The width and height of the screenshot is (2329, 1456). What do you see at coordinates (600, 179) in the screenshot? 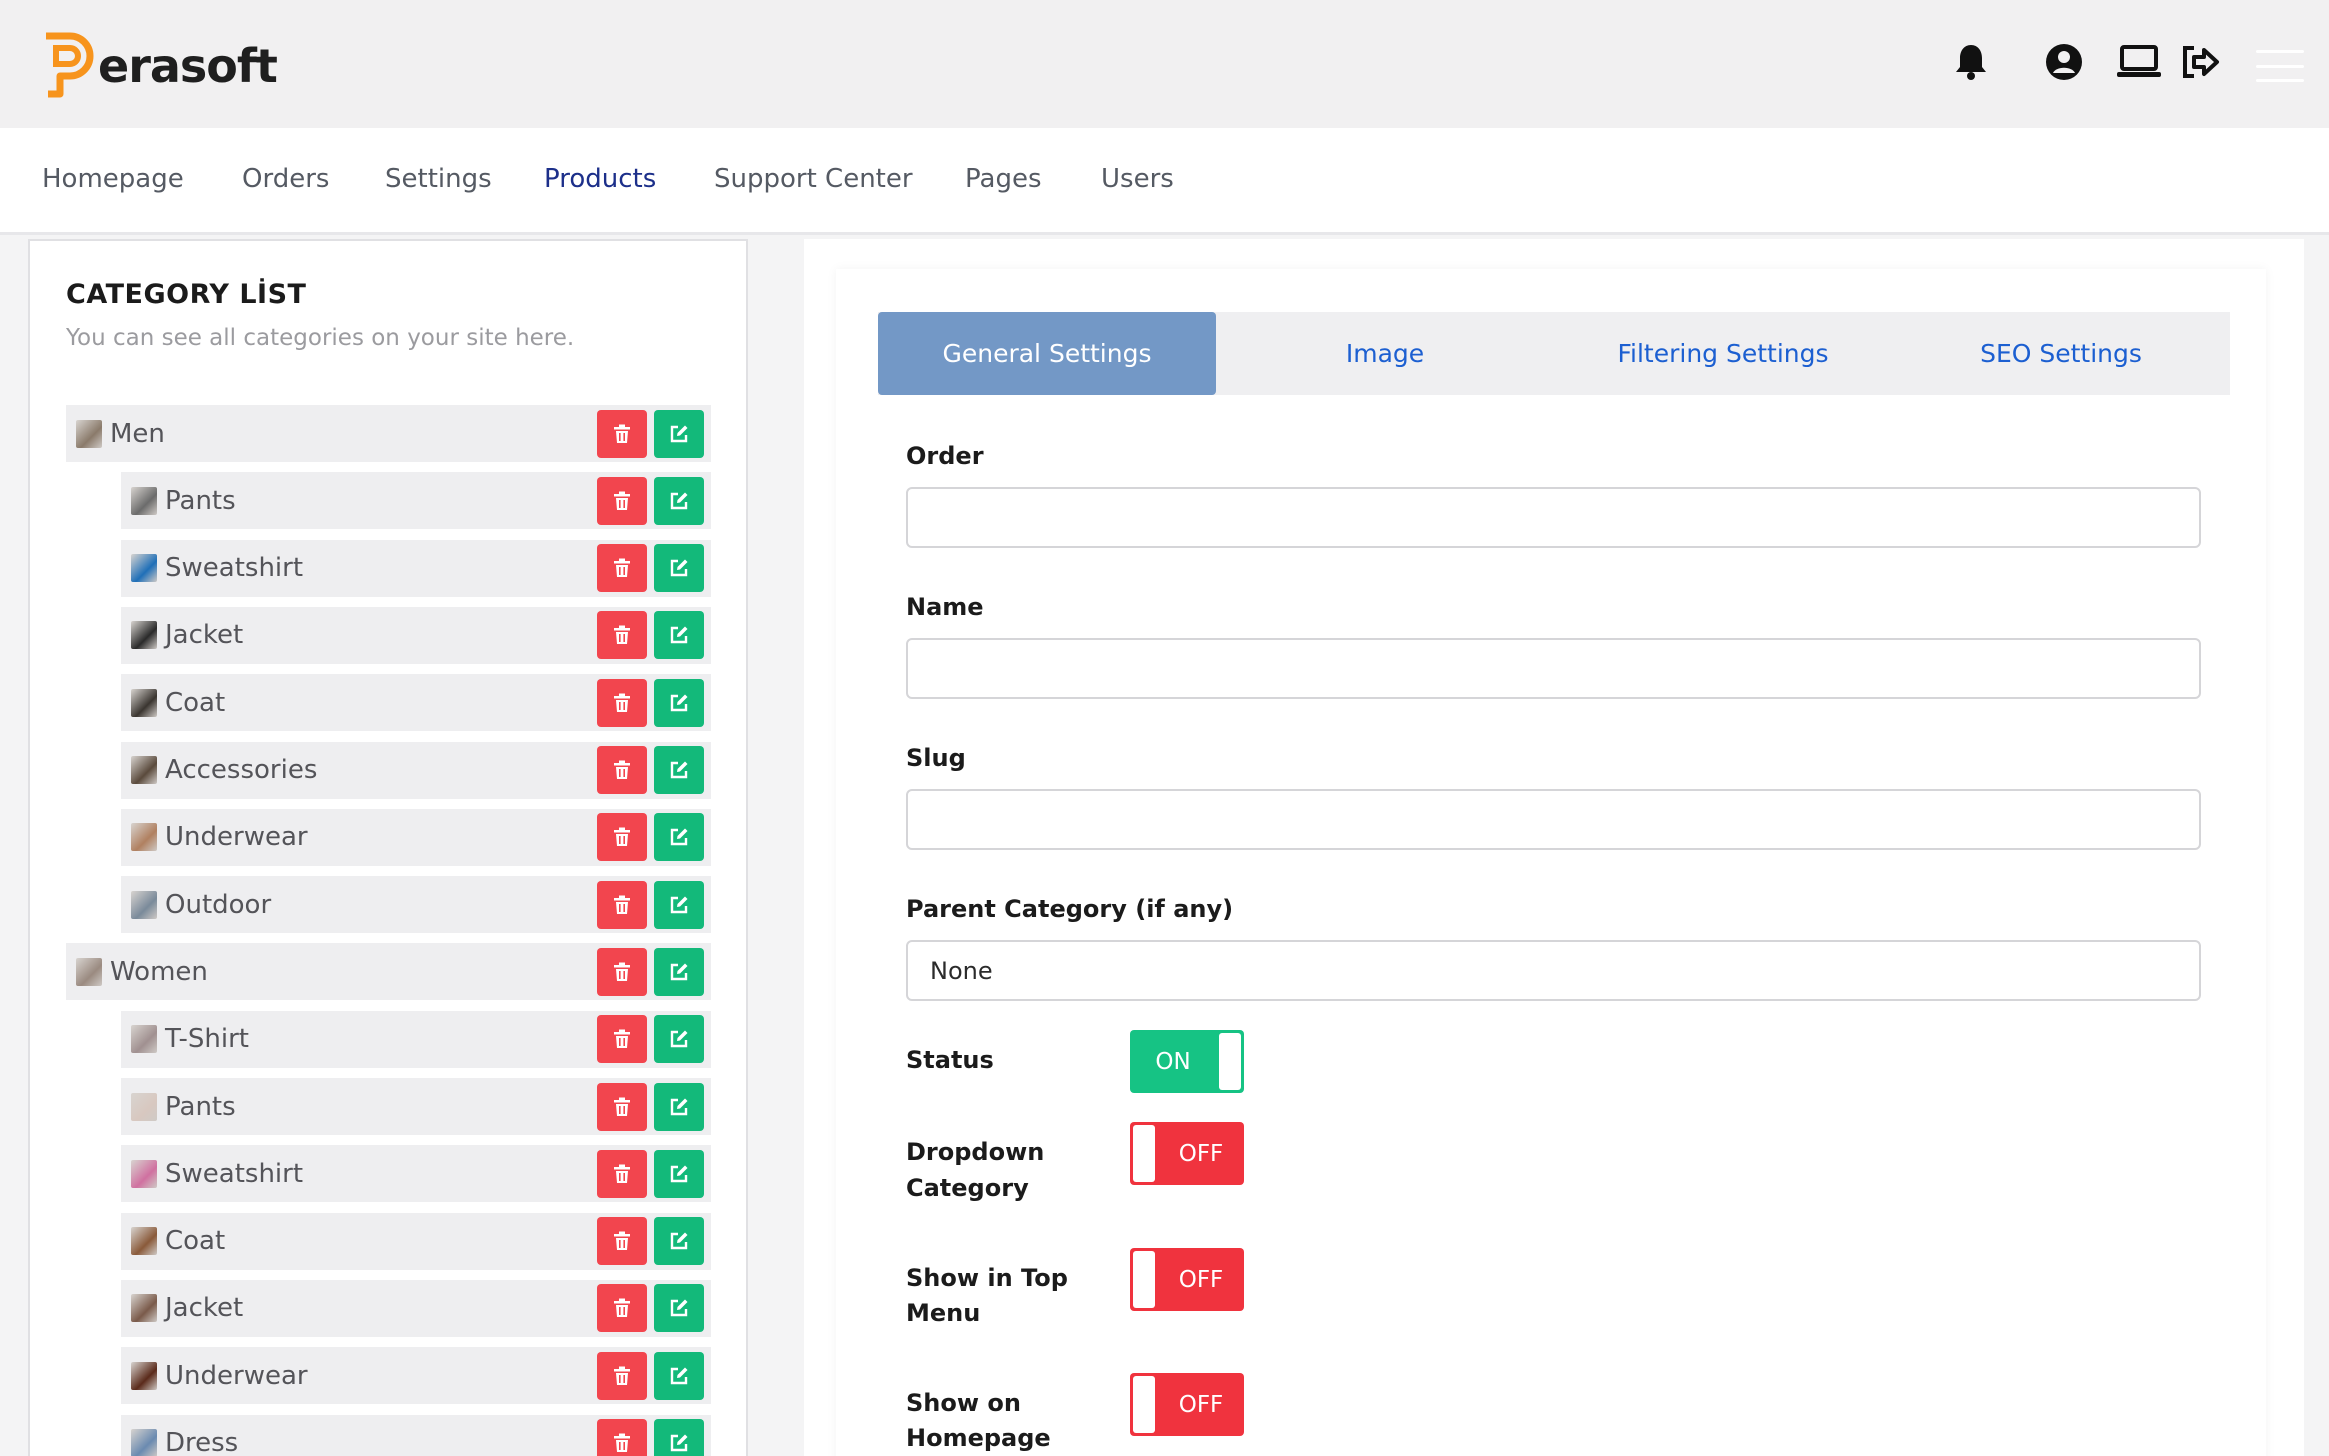
I see `nav-products: Products` at bounding box center [600, 179].